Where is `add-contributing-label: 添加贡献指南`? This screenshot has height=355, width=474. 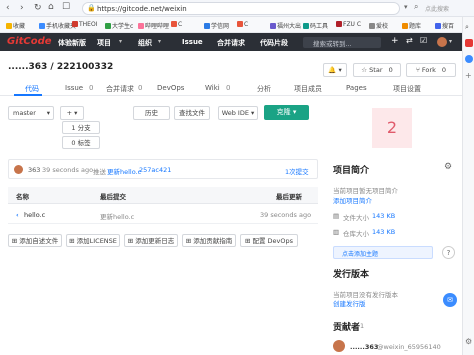 add-contributing-label: 添加贡献指南 is located at coordinates (213, 241).